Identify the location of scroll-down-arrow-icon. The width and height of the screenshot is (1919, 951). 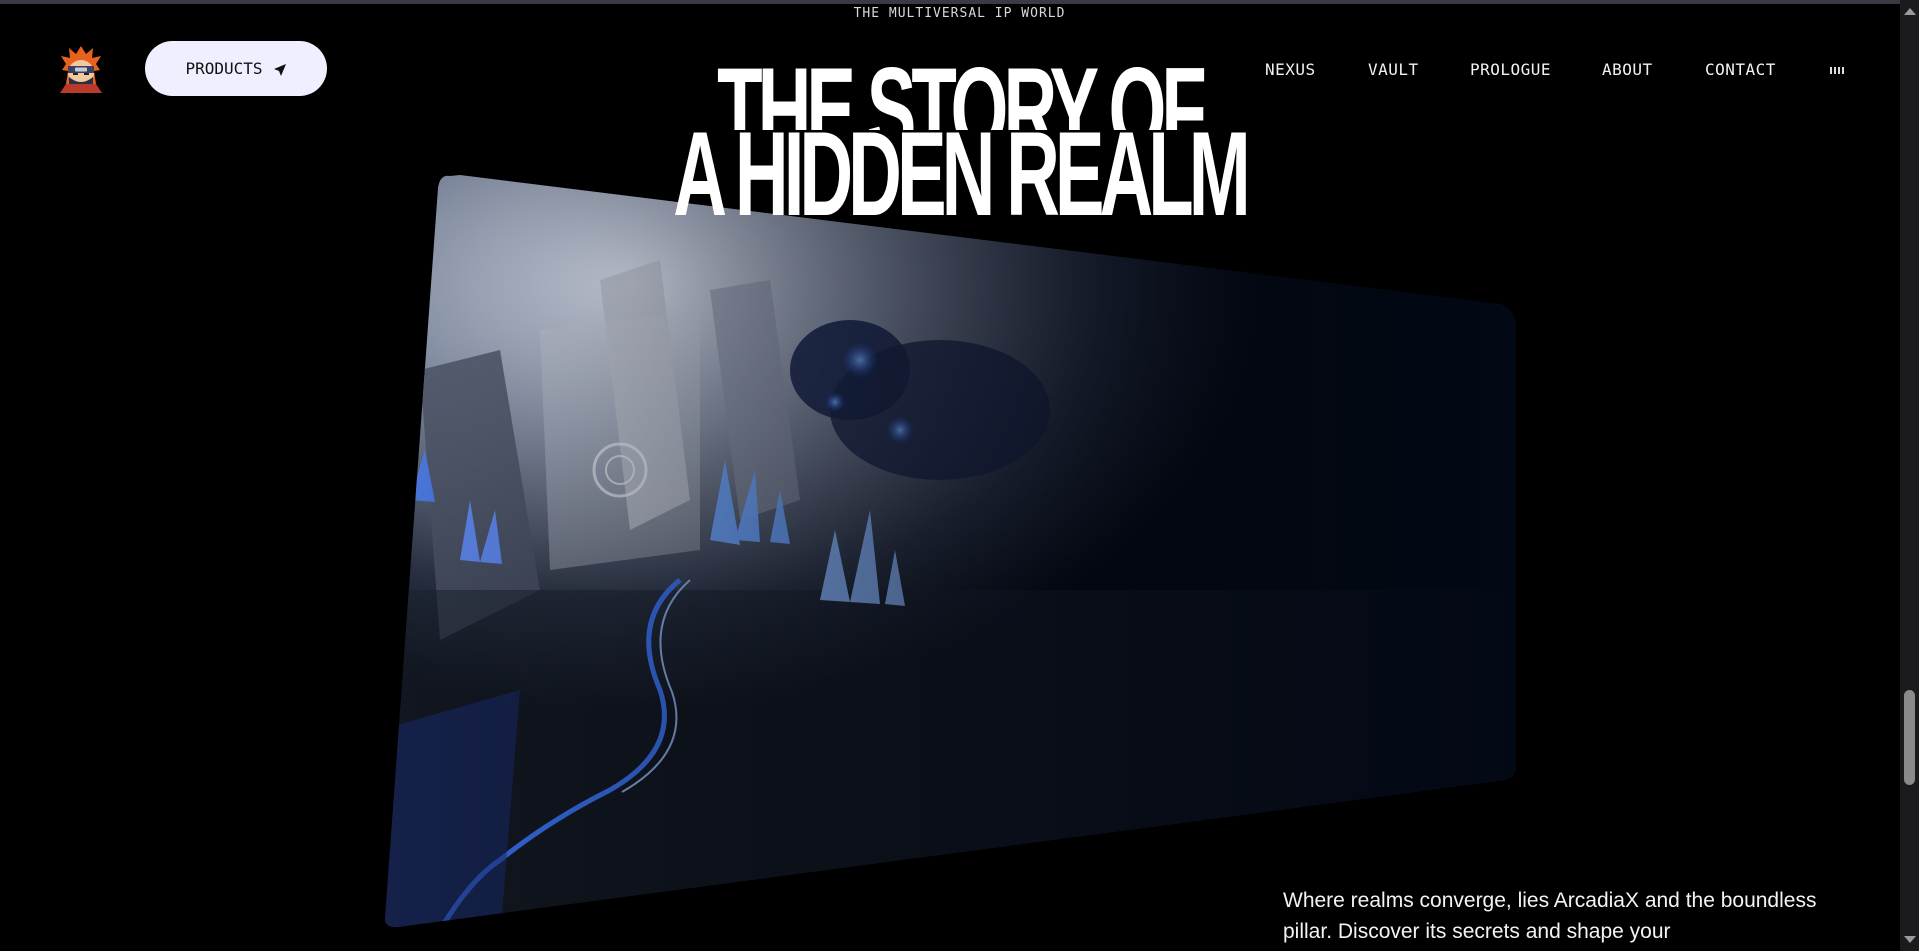
(1910, 939).